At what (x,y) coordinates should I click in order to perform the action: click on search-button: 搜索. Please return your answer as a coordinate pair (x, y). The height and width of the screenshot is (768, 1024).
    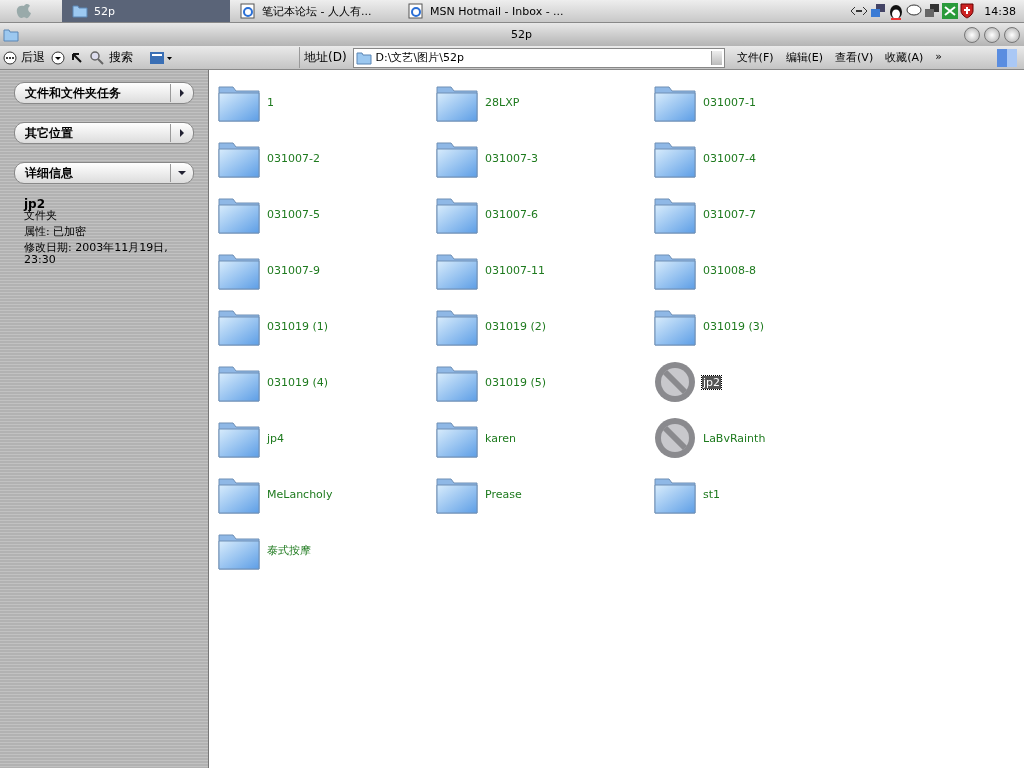
    Looking at the image, I should click on (111, 57).